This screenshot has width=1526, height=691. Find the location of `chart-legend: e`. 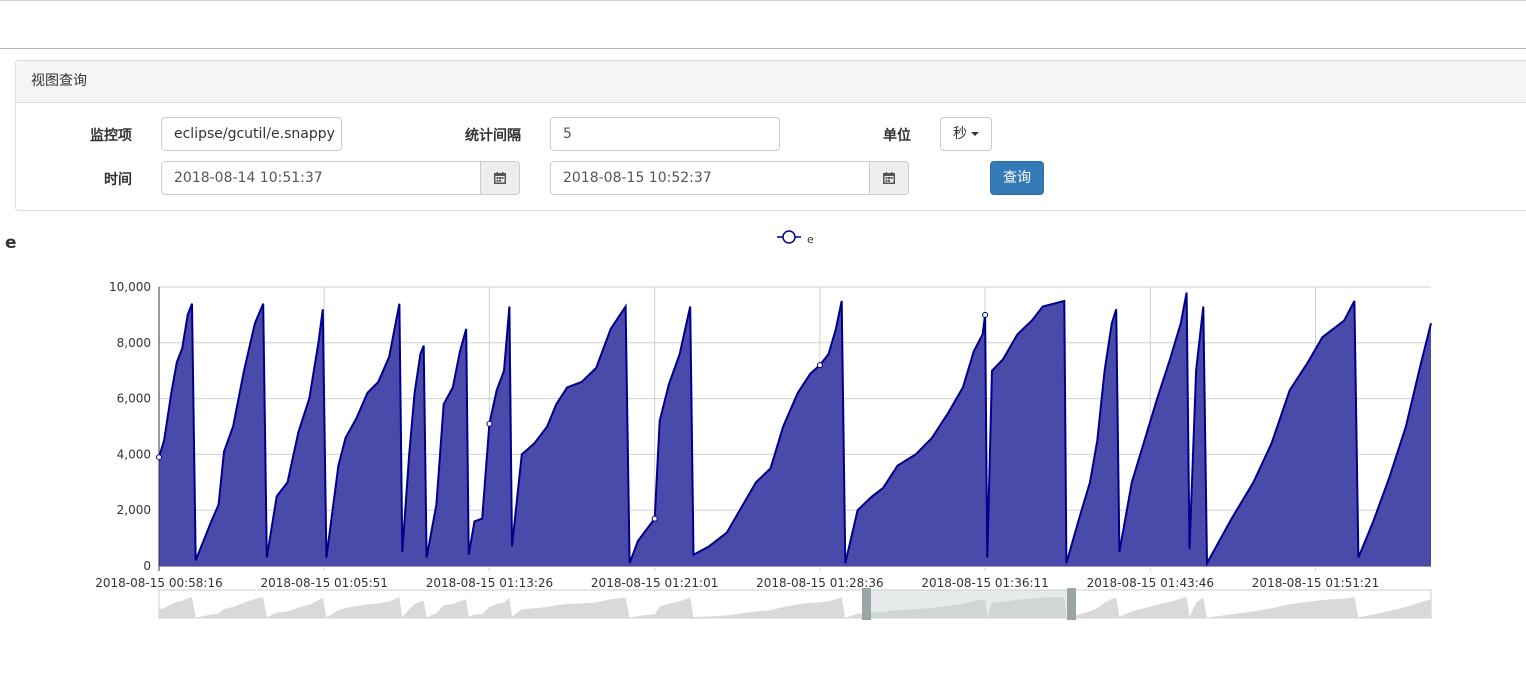

chart-legend: e is located at coordinates (795, 238).